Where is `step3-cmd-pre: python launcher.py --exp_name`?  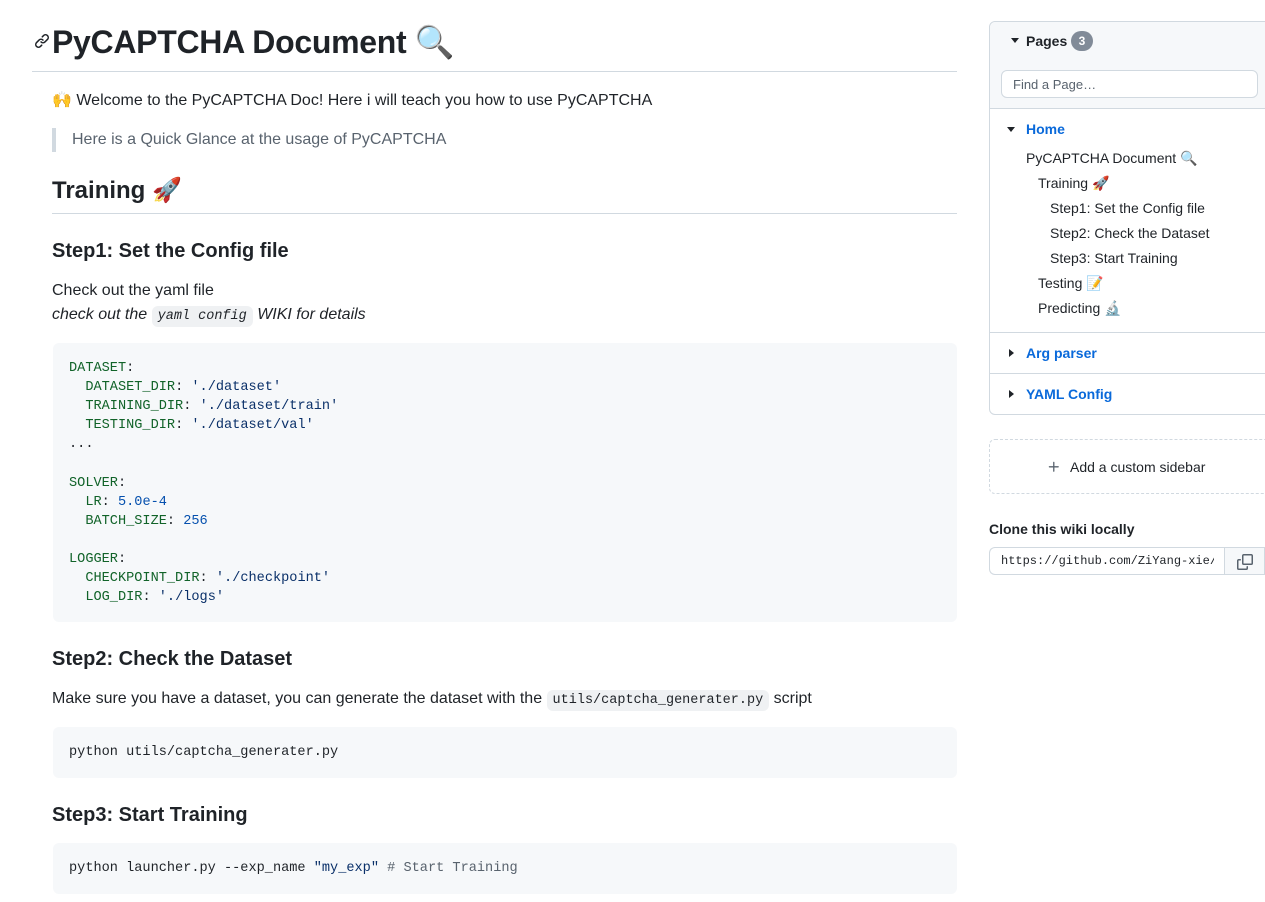 step3-cmd-pre: python launcher.py --exp_name is located at coordinates (191, 868).